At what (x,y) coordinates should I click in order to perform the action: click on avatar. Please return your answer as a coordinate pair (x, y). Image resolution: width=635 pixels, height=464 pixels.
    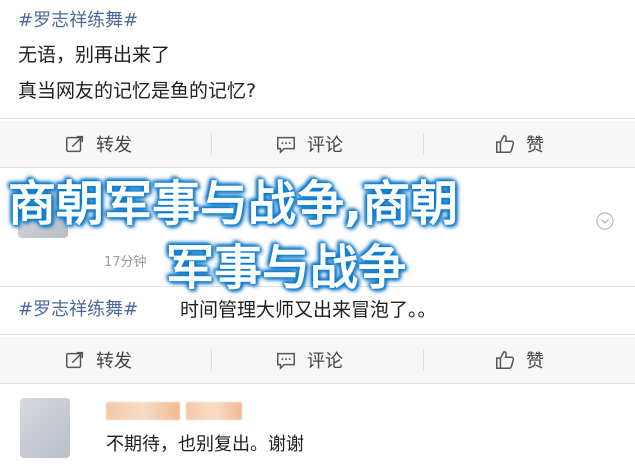
    Looking at the image, I should click on (45, 428).